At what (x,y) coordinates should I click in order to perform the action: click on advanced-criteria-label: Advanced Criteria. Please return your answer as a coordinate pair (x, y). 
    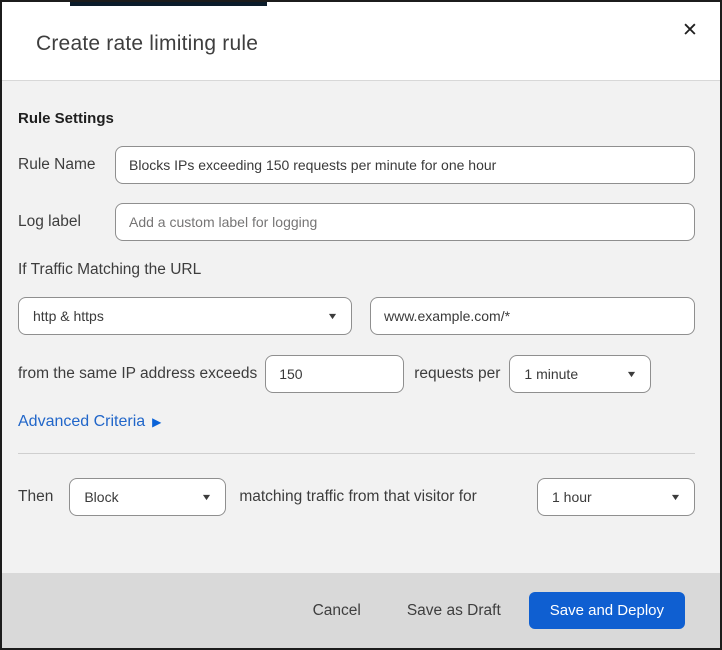
    Looking at the image, I should click on (82, 421).